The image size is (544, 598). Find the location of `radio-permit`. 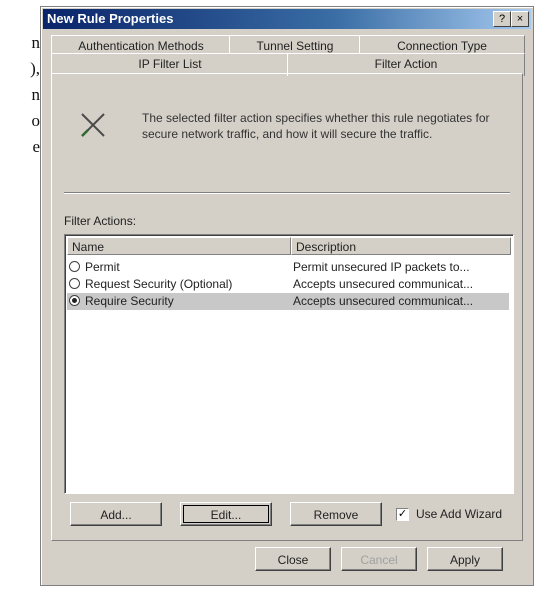

radio-permit is located at coordinates (74, 266).